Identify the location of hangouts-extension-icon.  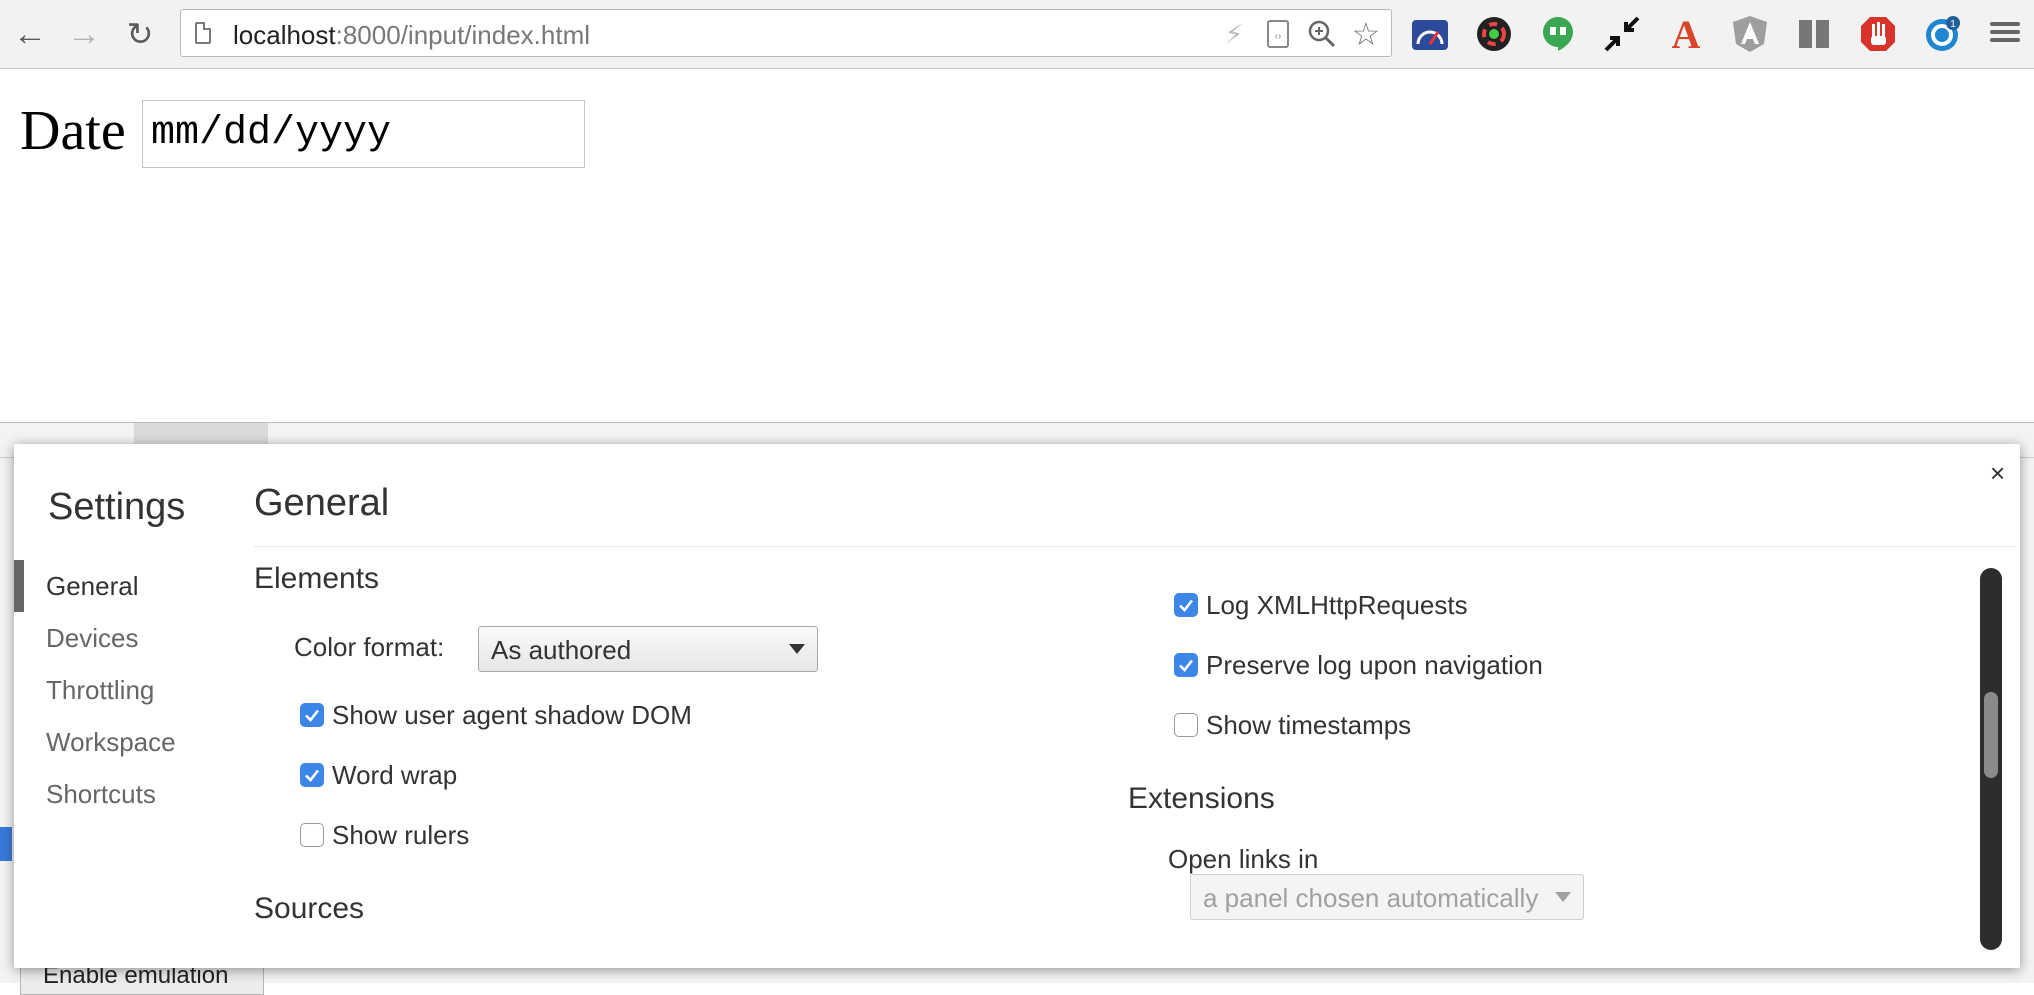
(1558, 34).